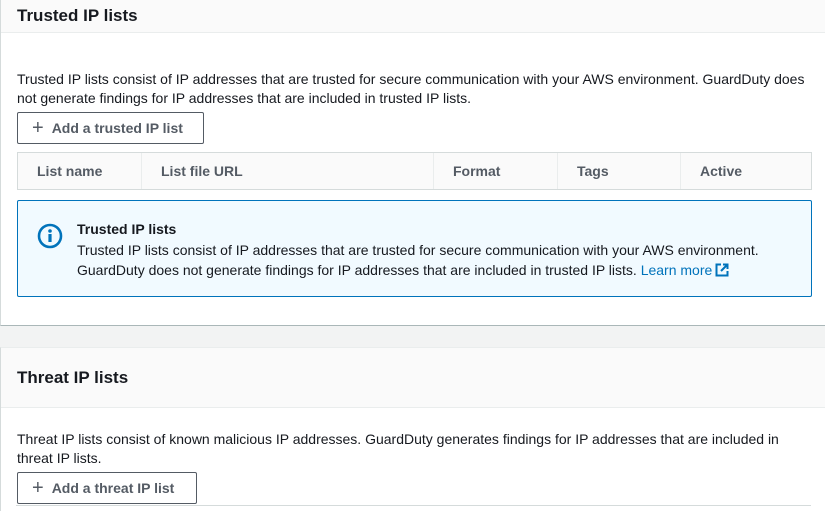 Image resolution: width=825 pixels, height=511 pixels. Describe the element at coordinates (496, 171) in the screenshot. I see `column-header-format: Format` at that location.